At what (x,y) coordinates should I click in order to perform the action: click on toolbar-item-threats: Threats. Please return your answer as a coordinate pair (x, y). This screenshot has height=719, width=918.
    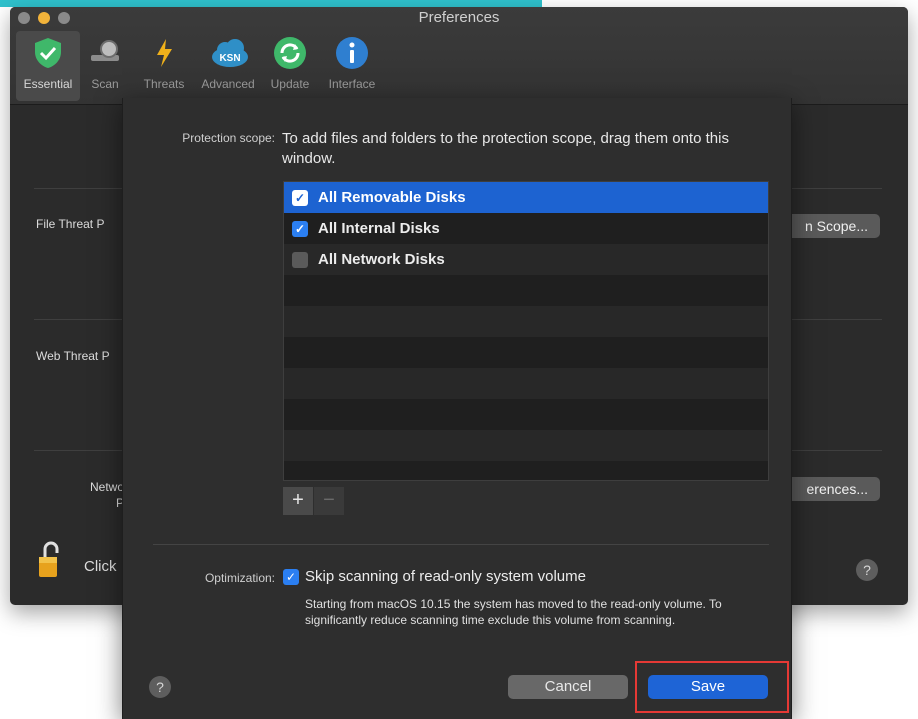
    Looking at the image, I should click on (164, 66).